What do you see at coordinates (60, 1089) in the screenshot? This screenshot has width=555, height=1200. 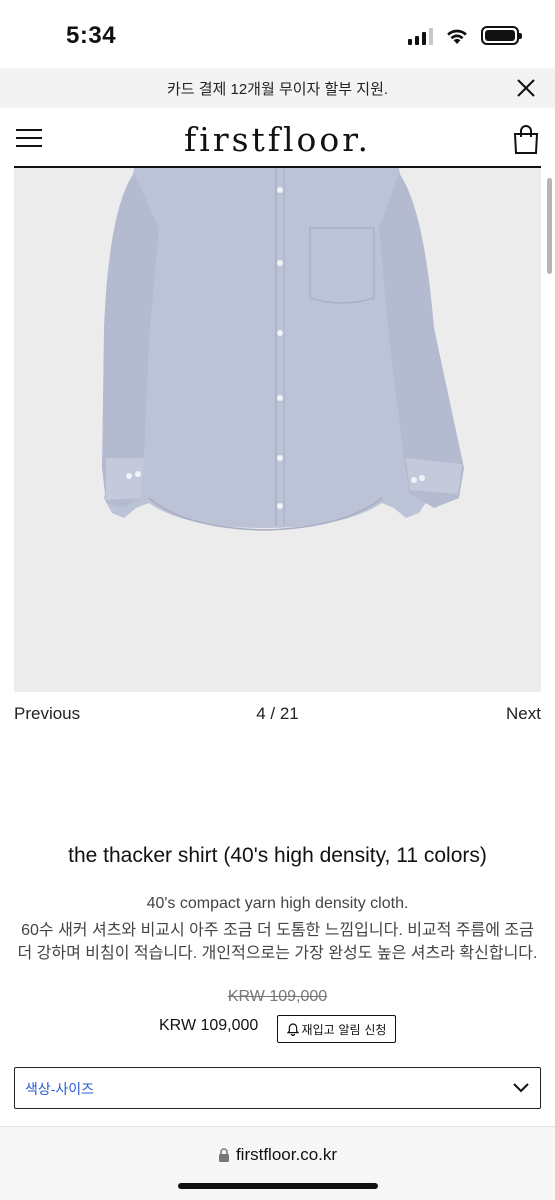 I see `color-size-select-label: 색상-사이즈` at bounding box center [60, 1089].